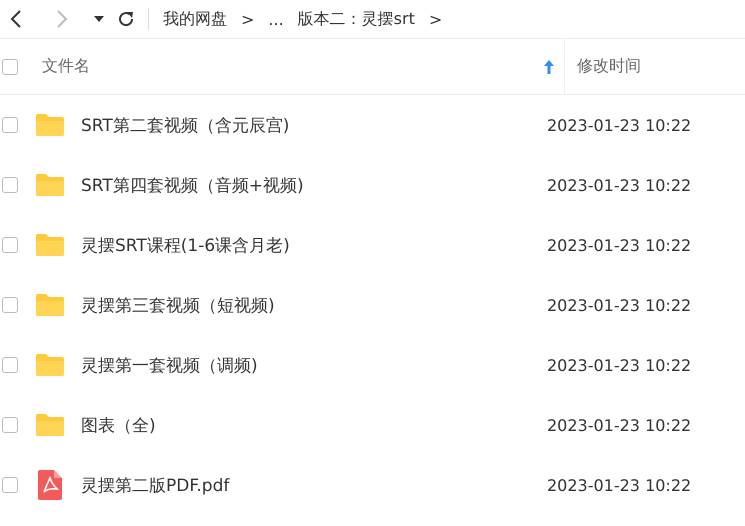 The height and width of the screenshot is (526, 745). Describe the element at coordinates (195, 19) in the screenshot. I see `breadcrumb-item: 我的网盘` at that location.